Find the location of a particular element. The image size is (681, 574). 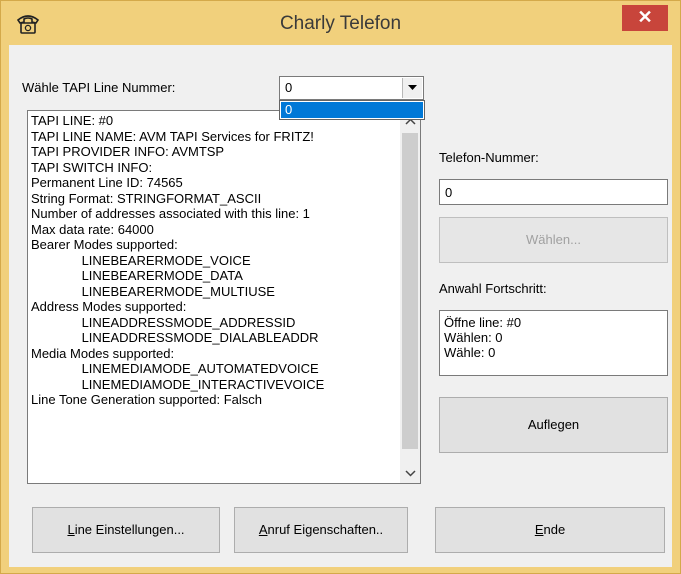

progress-line: Wählen: 0 is located at coordinates (473, 337).